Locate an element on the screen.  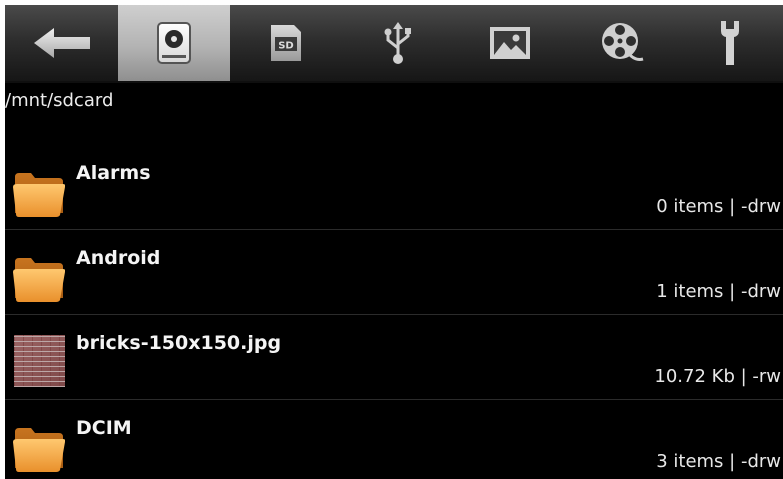
file-meta: 1 items | -drw is located at coordinates (718, 291).